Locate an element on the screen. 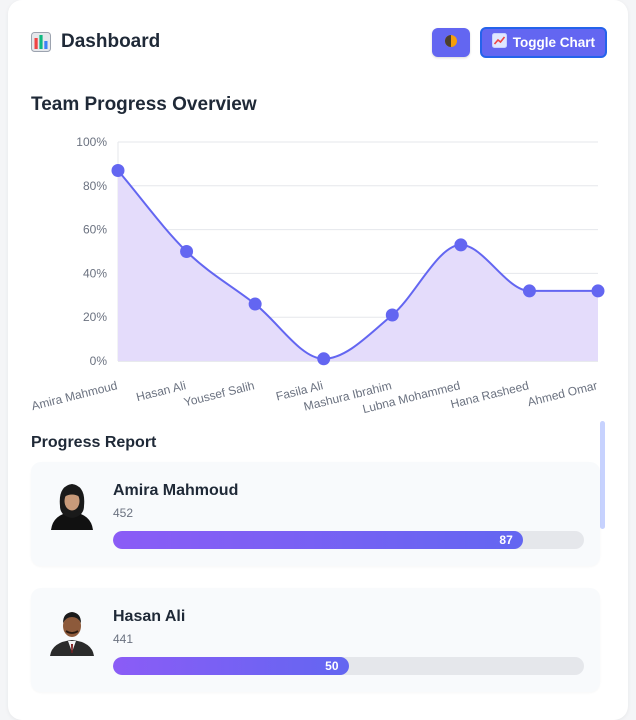  line-chart-icon is located at coordinates (499, 42).